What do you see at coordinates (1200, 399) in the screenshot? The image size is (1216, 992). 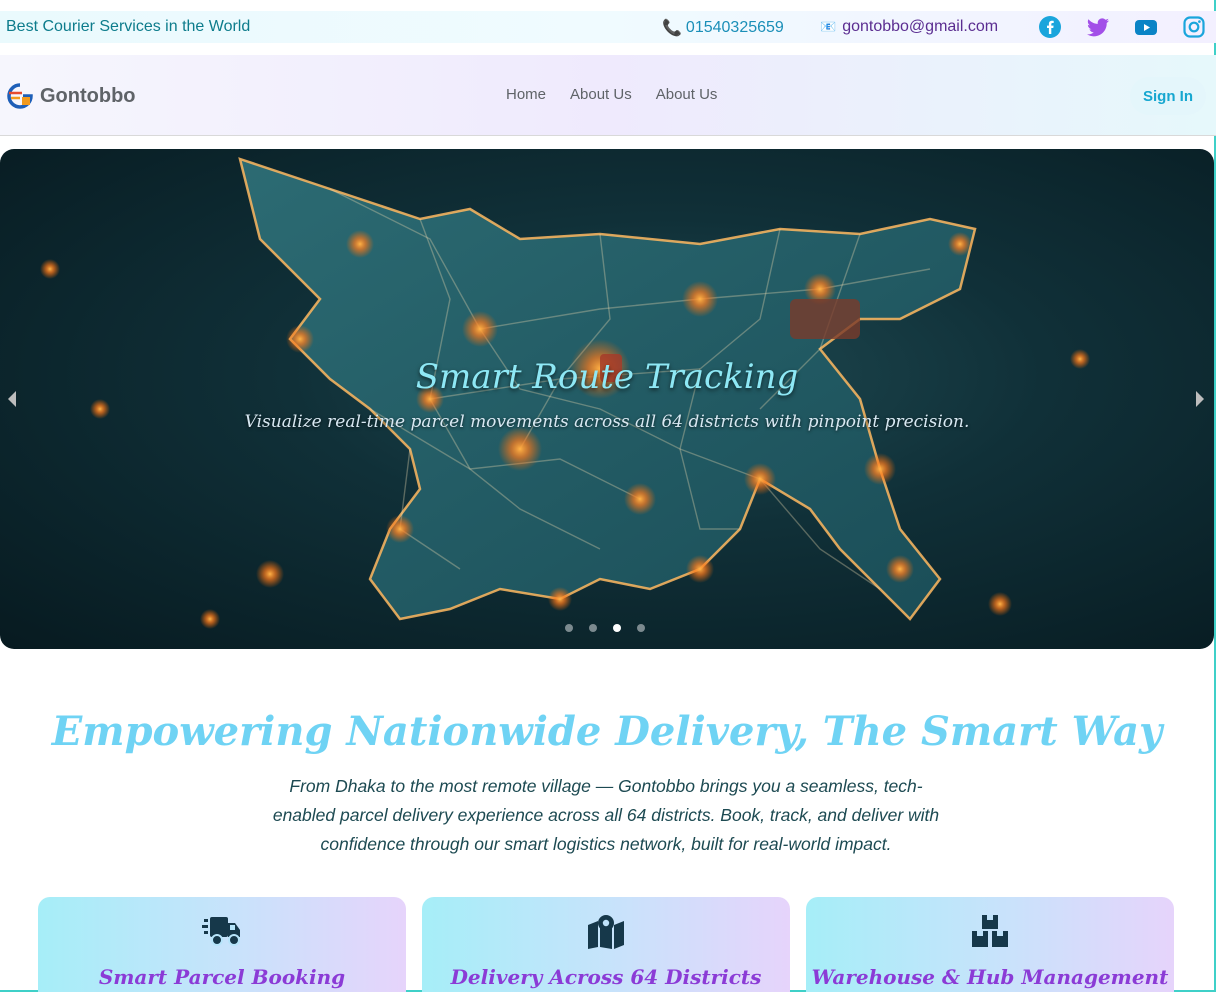 I see `carousel-next-icon` at bounding box center [1200, 399].